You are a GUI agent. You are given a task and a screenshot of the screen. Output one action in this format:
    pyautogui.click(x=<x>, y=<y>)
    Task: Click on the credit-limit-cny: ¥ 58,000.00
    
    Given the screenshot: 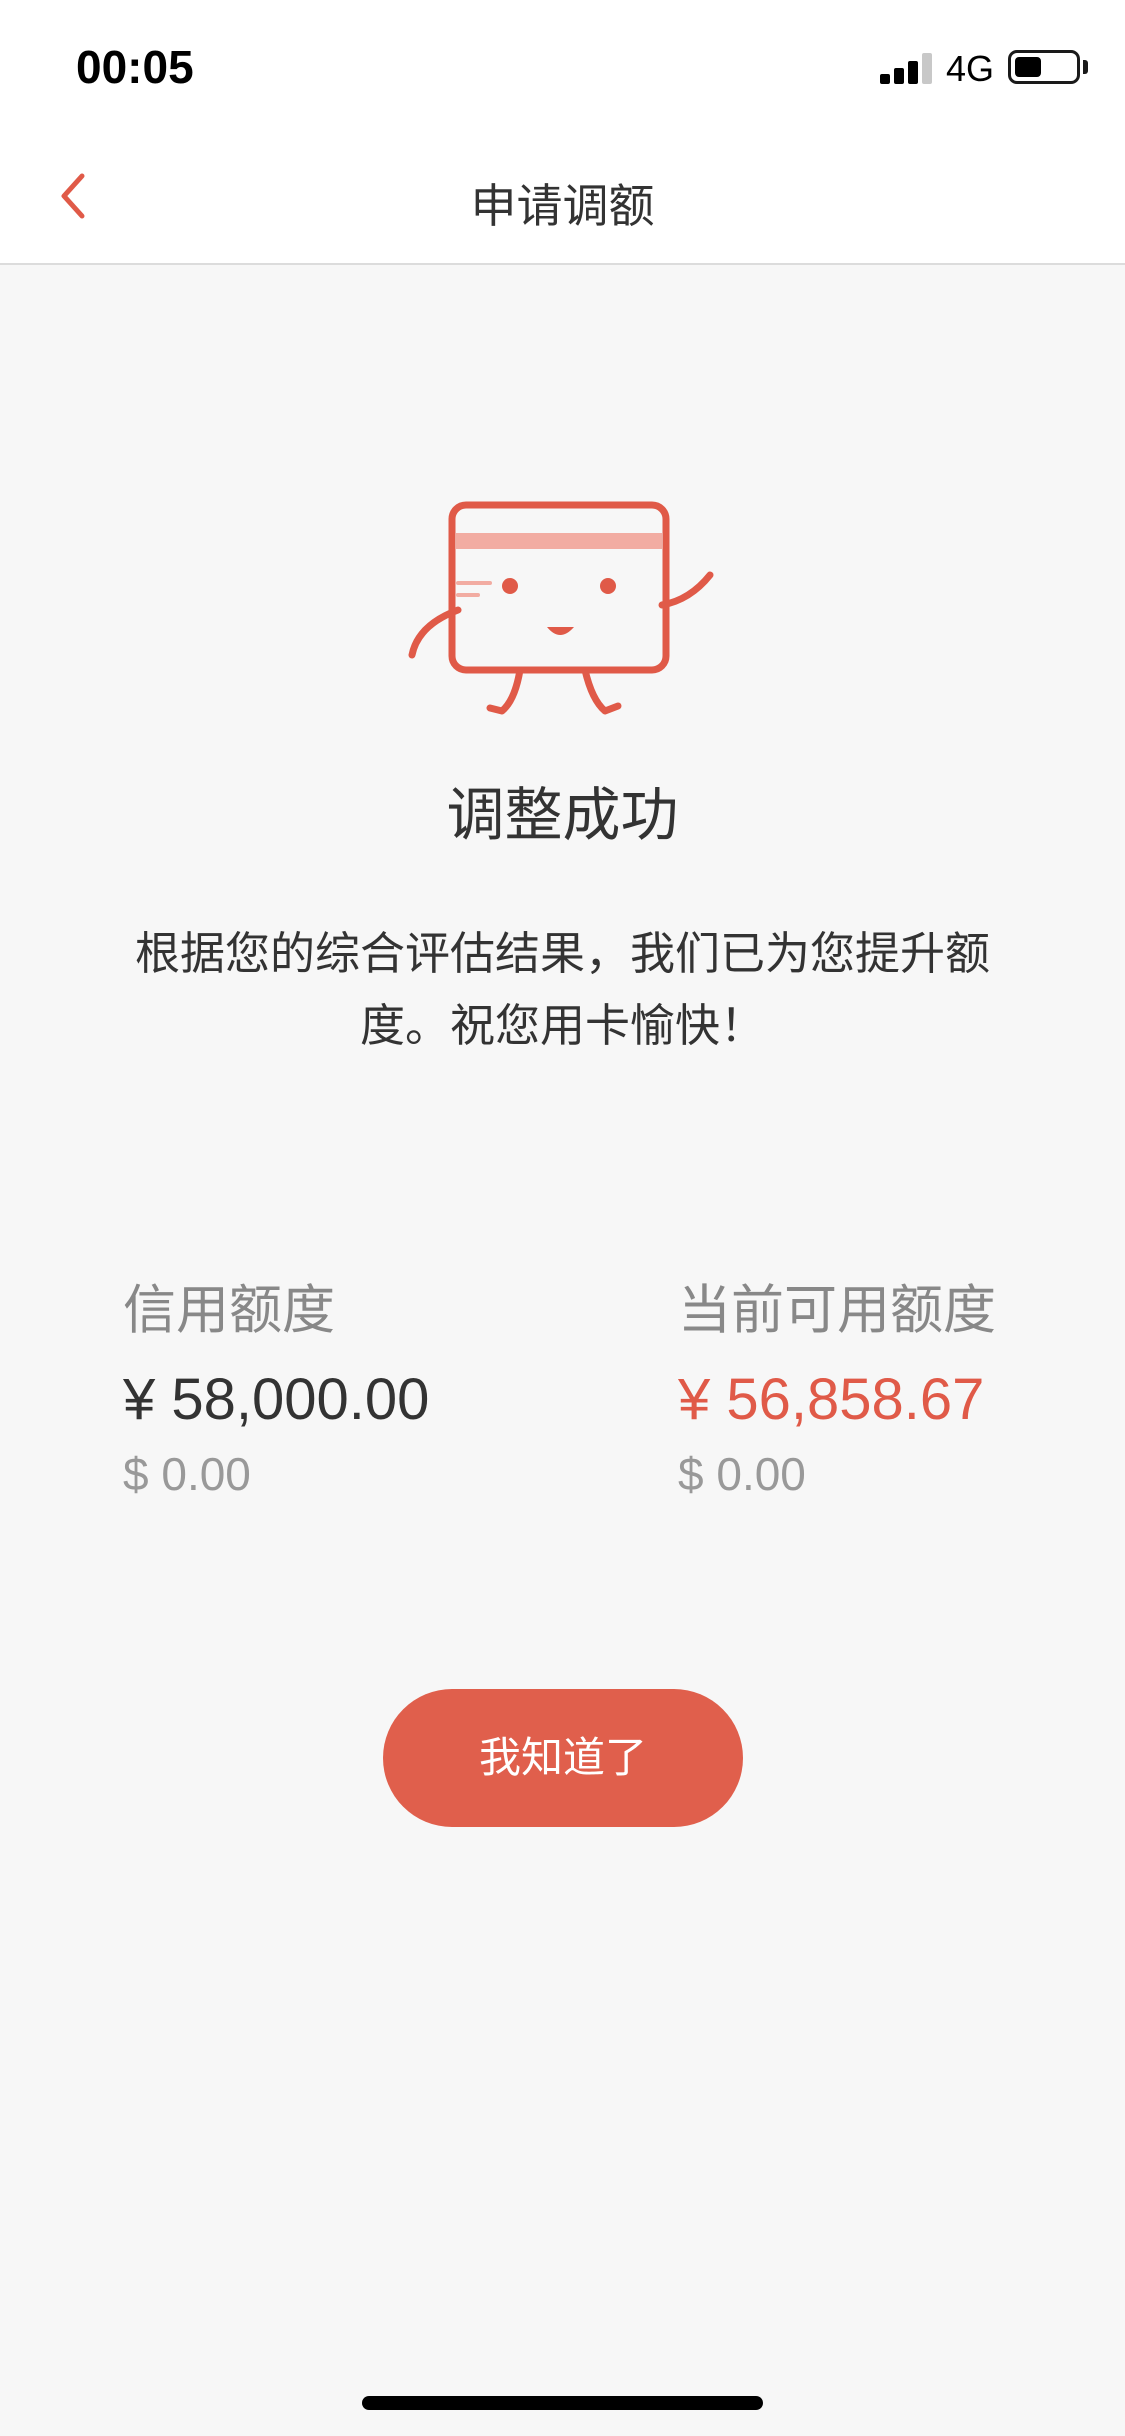 What is the action you would take?
    pyautogui.click(x=276, y=1399)
    